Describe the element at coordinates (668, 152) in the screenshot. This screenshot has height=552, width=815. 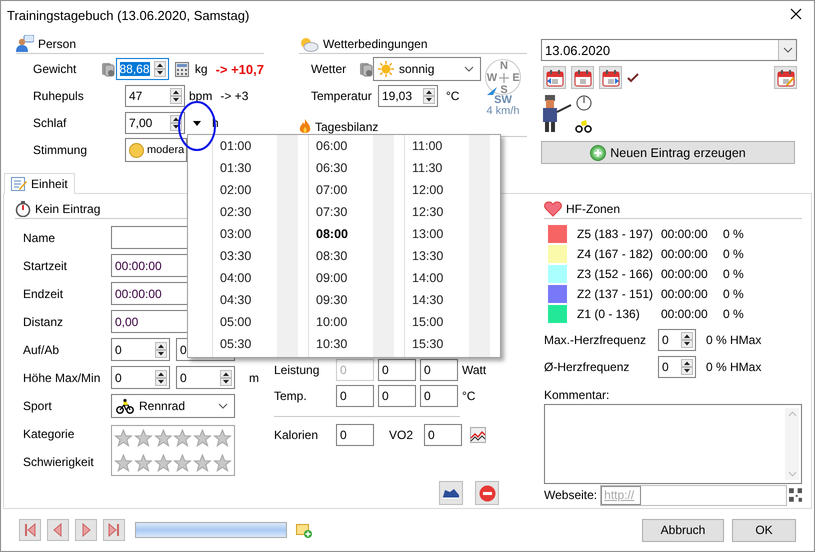
I see `new-entry-button: Neuen Eintrag erzeugen` at that location.